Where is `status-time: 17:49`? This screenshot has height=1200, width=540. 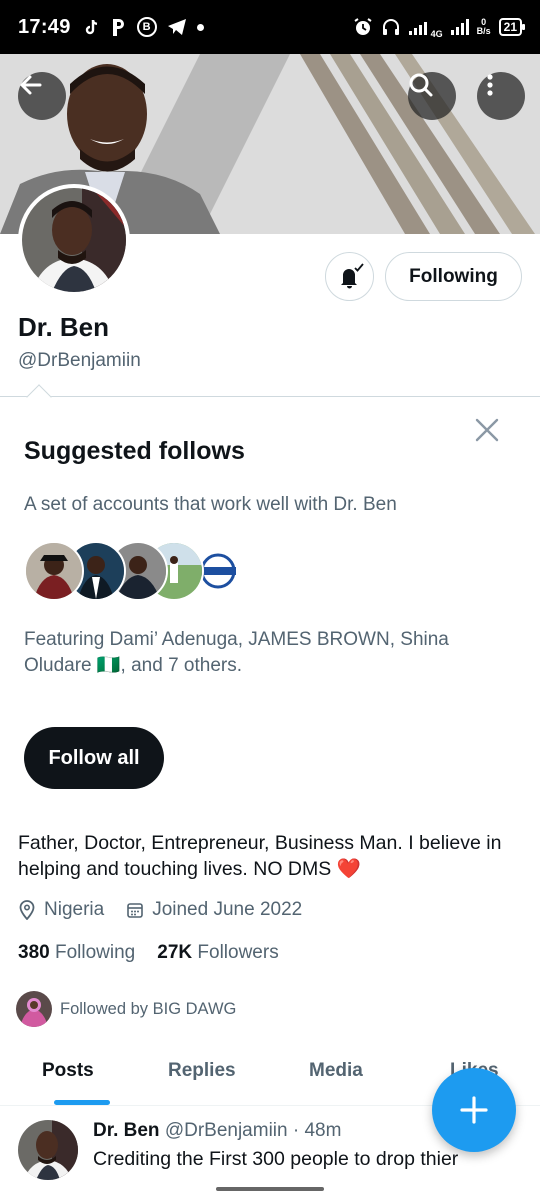 status-time: 17:49 is located at coordinates (44, 26).